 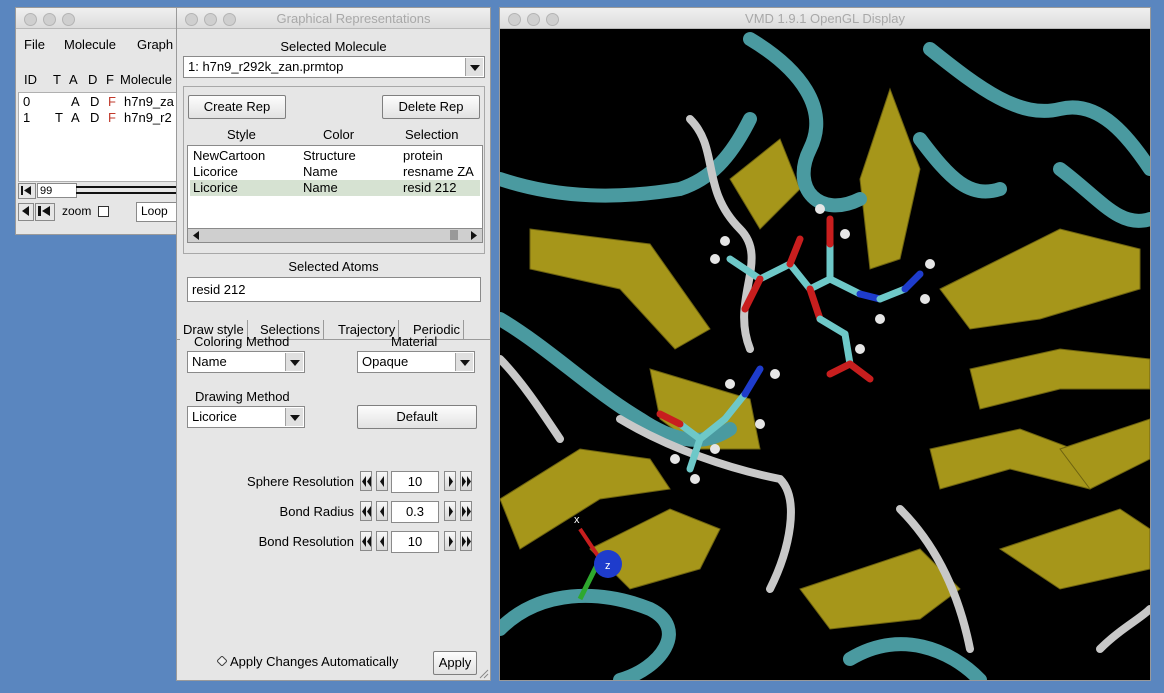 I want to click on rep-selection: resname ZA, so click(x=438, y=171).